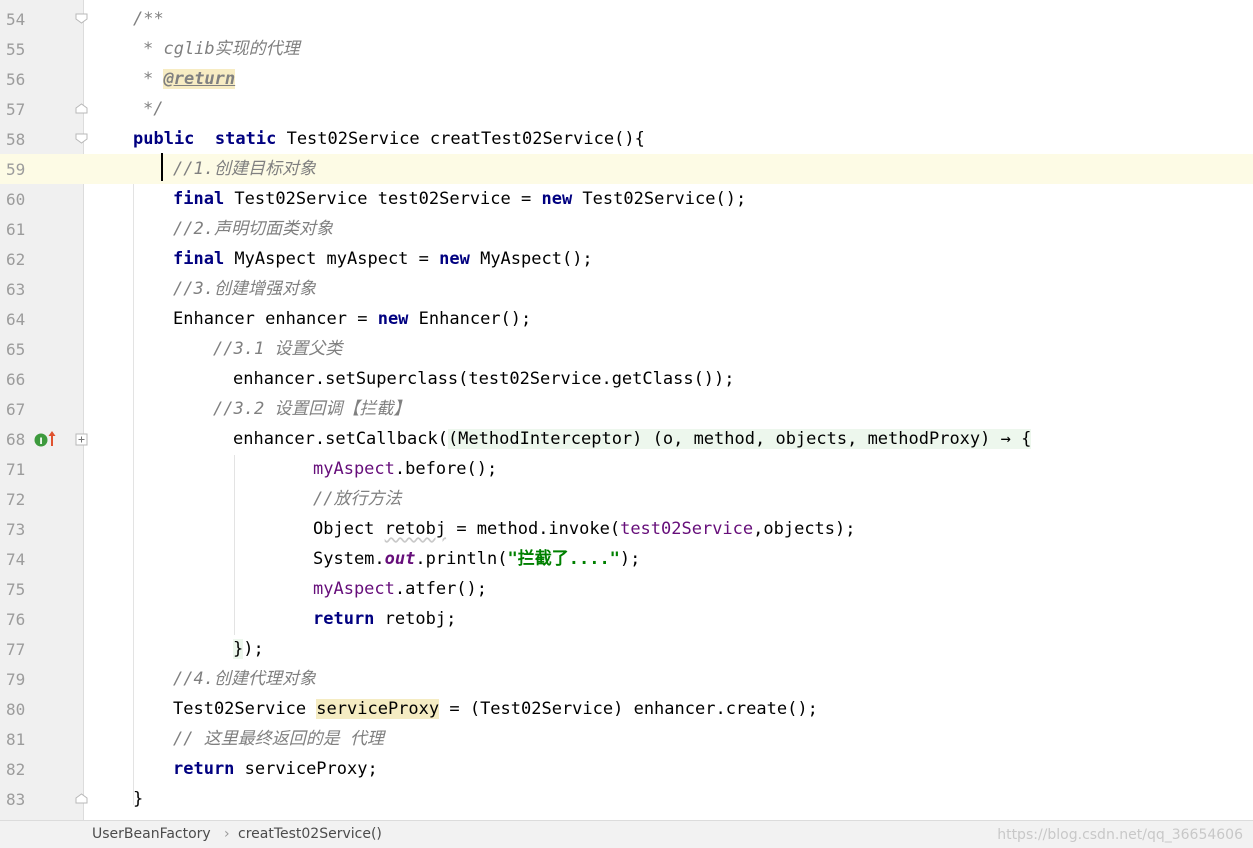  I want to click on line-number: 63, so click(16, 289).